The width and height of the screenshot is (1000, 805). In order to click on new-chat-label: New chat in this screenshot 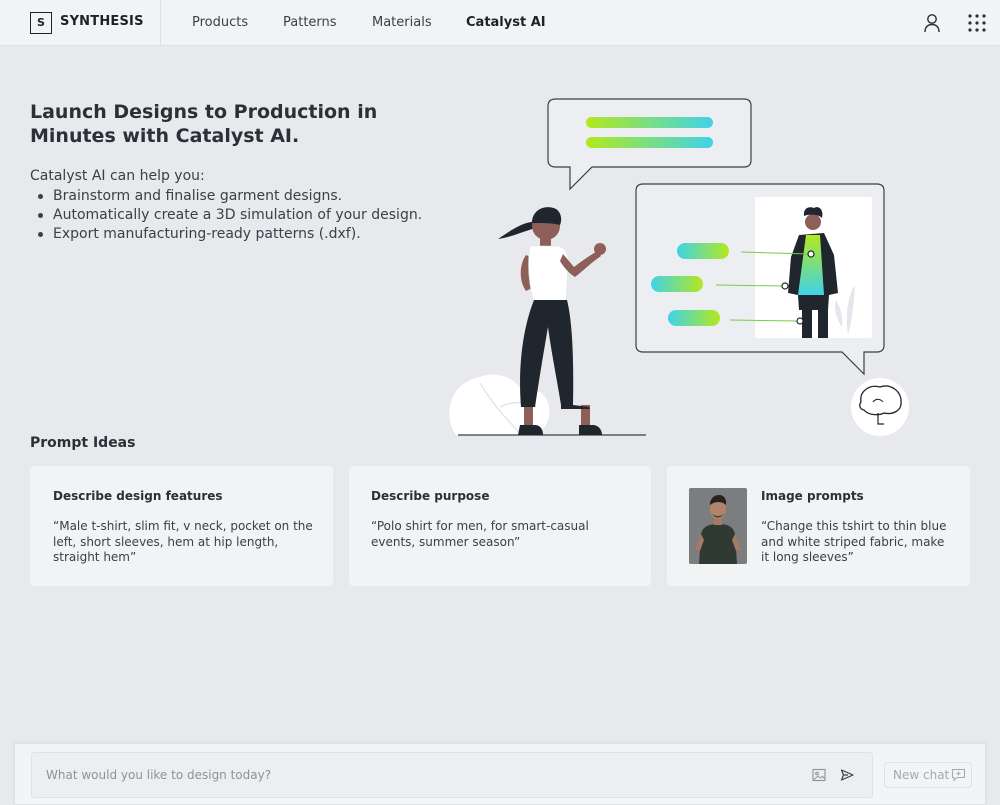, I will do `click(921, 775)`.